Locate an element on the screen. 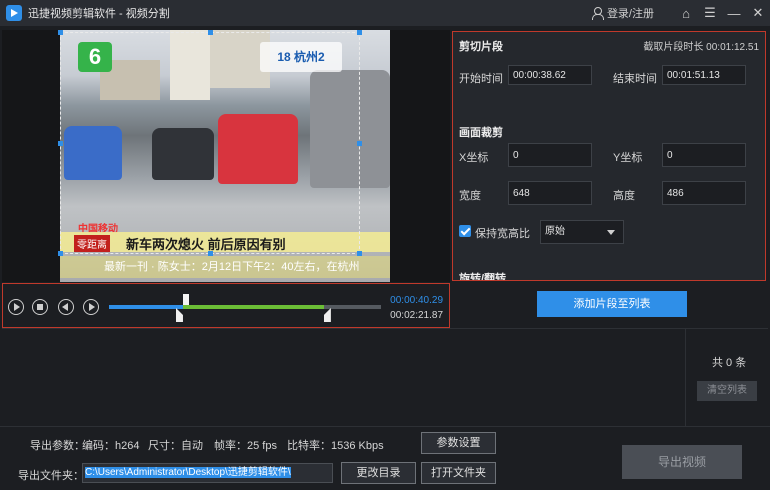 The height and width of the screenshot is (490, 770). start-time-input is located at coordinates (550, 75).